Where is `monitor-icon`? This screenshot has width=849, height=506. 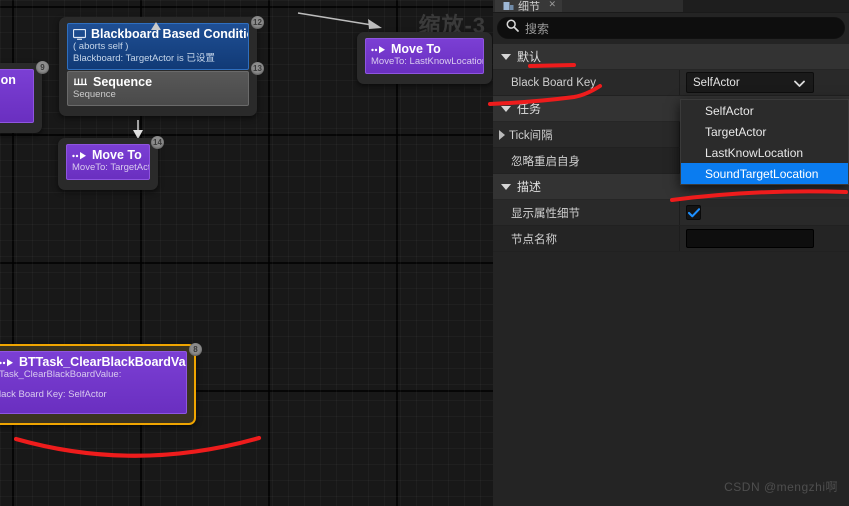 monitor-icon is located at coordinates (79, 34).